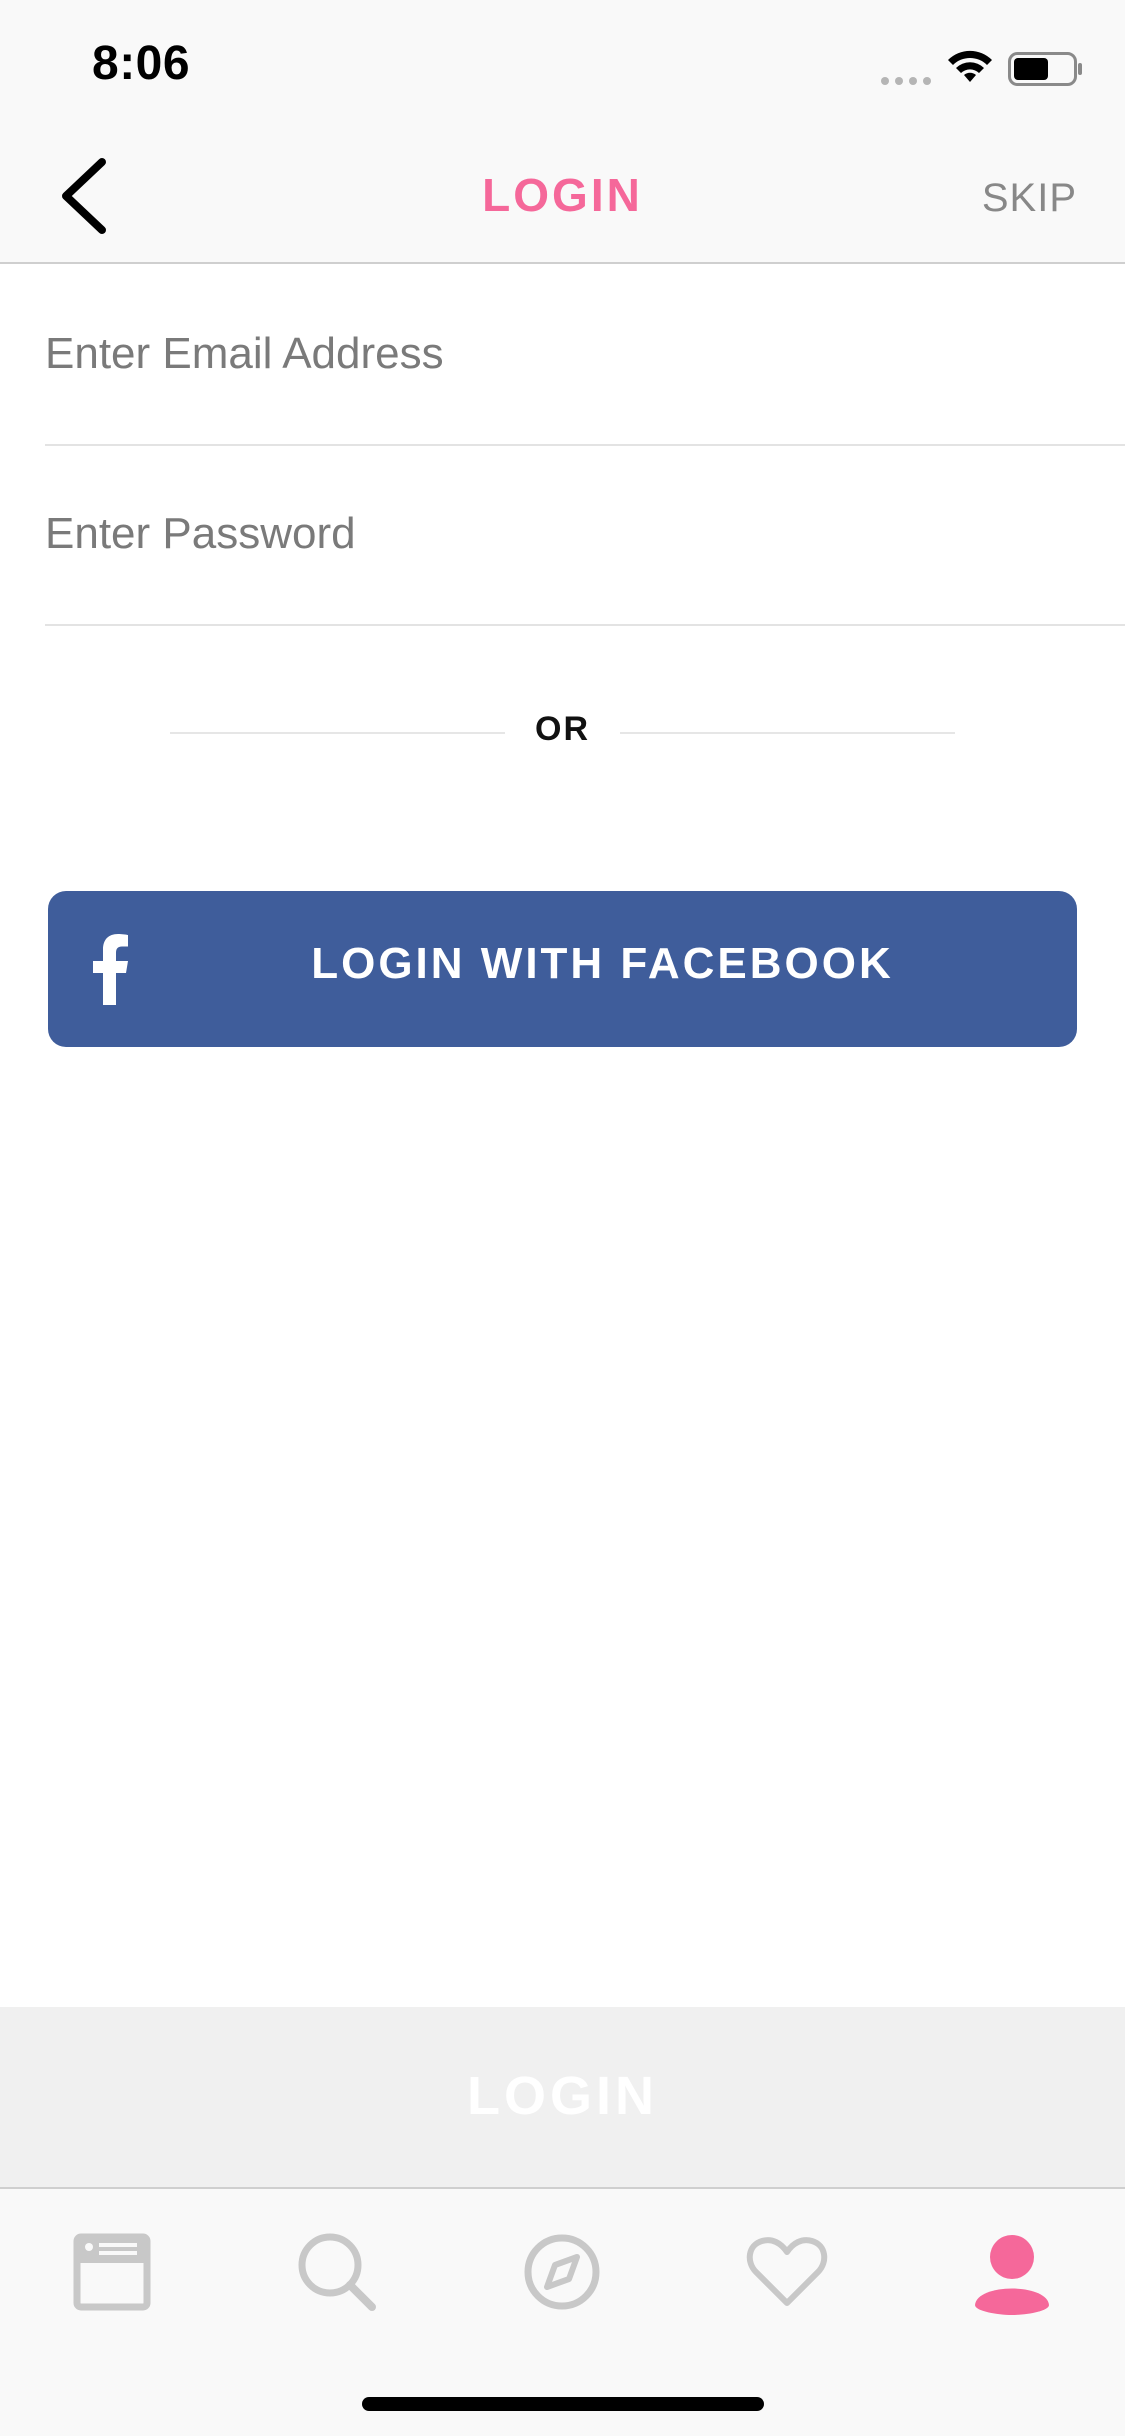 The width and height of the screenshot is (1125, 2436). What do you see at coordinates (1029, 198) in the screenshot?
I see `skip-button: SKIP` at bounding box center [1029, 198].